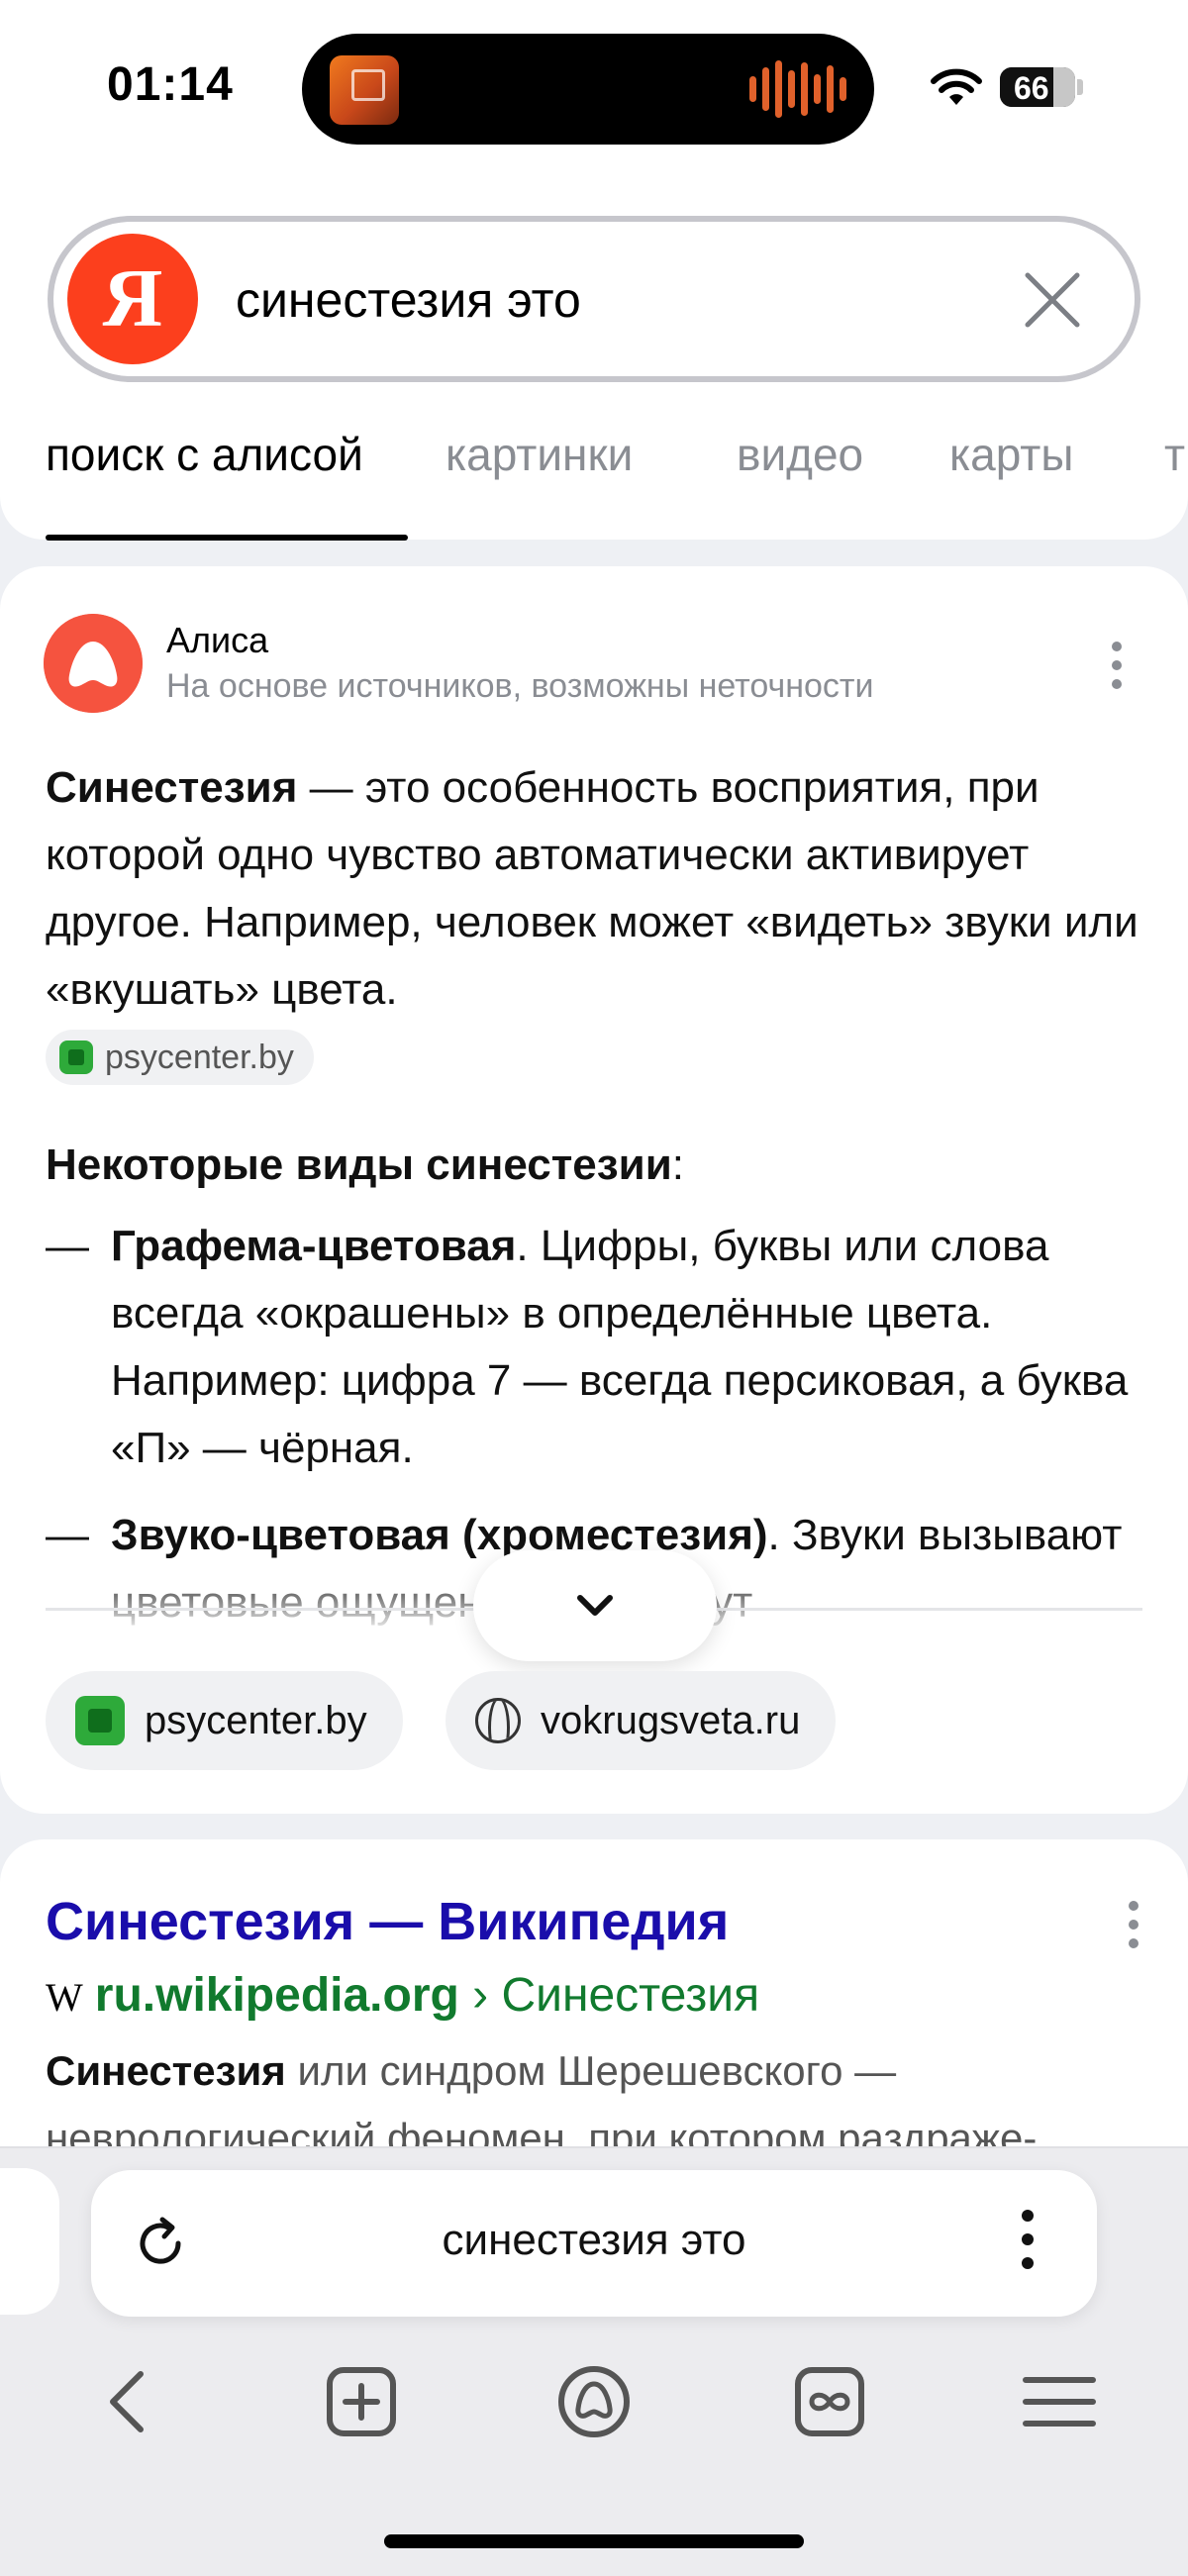  I want to click on home-indicator, so click(594, 2541).